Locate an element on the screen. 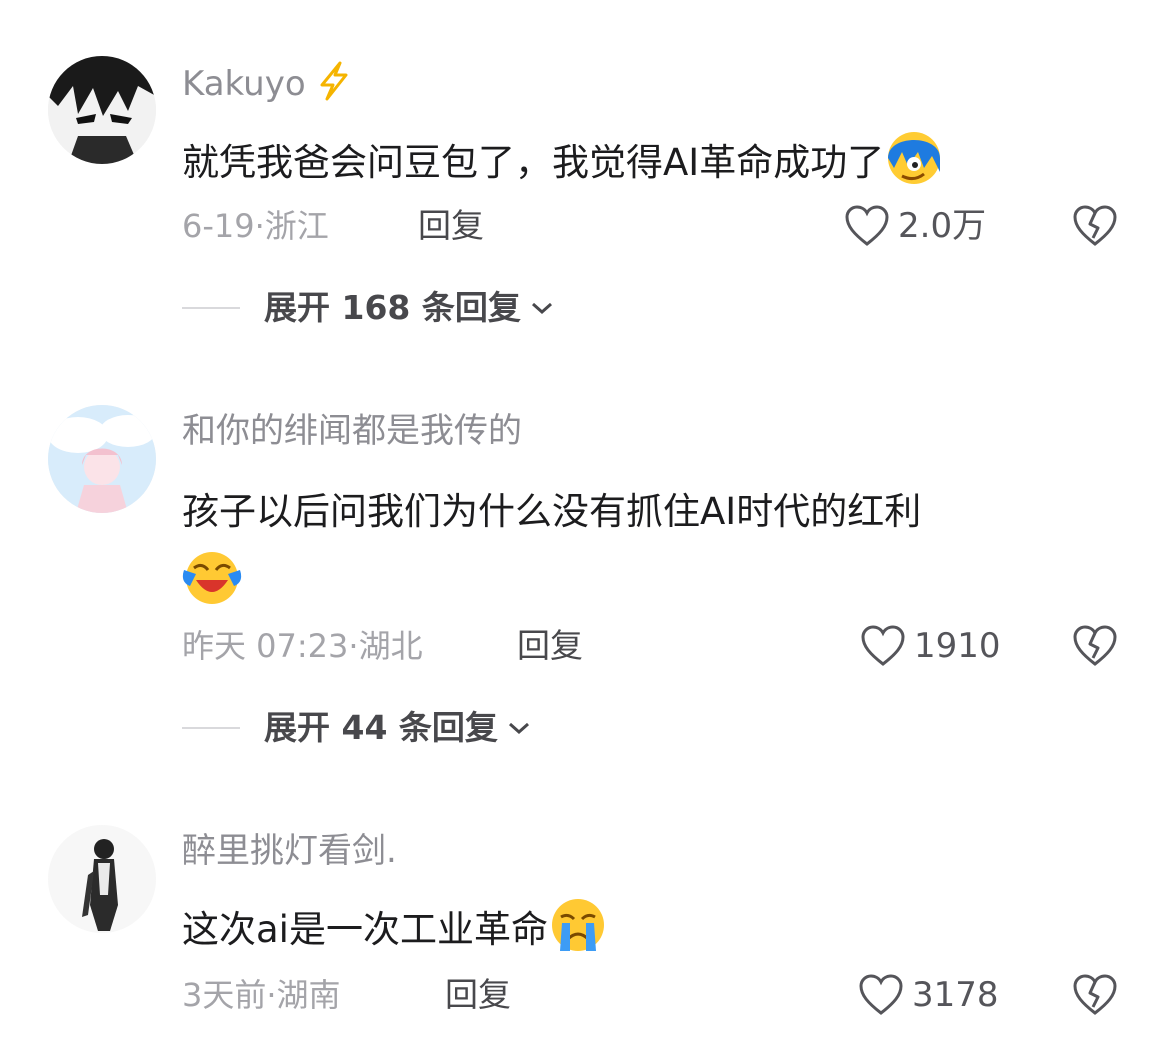 This screenshot has height=1049, width=1169. comment-meta: 昨天 07:23·湖北 is located at coordinates (302, 646).